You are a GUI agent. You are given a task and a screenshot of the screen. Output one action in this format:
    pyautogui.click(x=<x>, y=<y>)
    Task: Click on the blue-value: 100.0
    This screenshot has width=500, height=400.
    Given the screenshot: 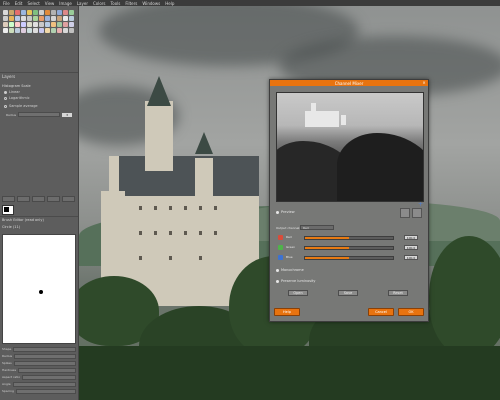 What is the action you would take?
    pyautogui.click(x=411, y=257)
    